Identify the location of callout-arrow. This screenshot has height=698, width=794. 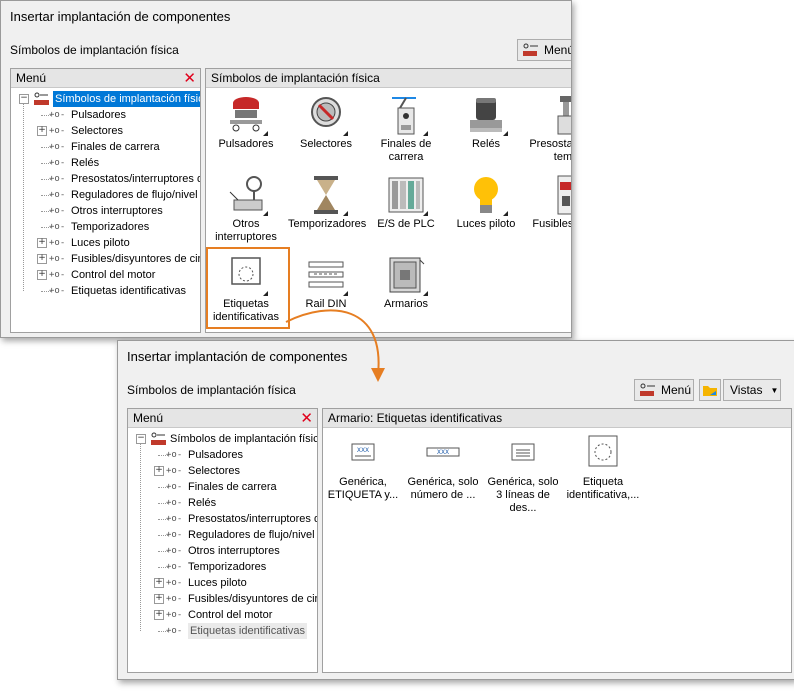
(335, 345).